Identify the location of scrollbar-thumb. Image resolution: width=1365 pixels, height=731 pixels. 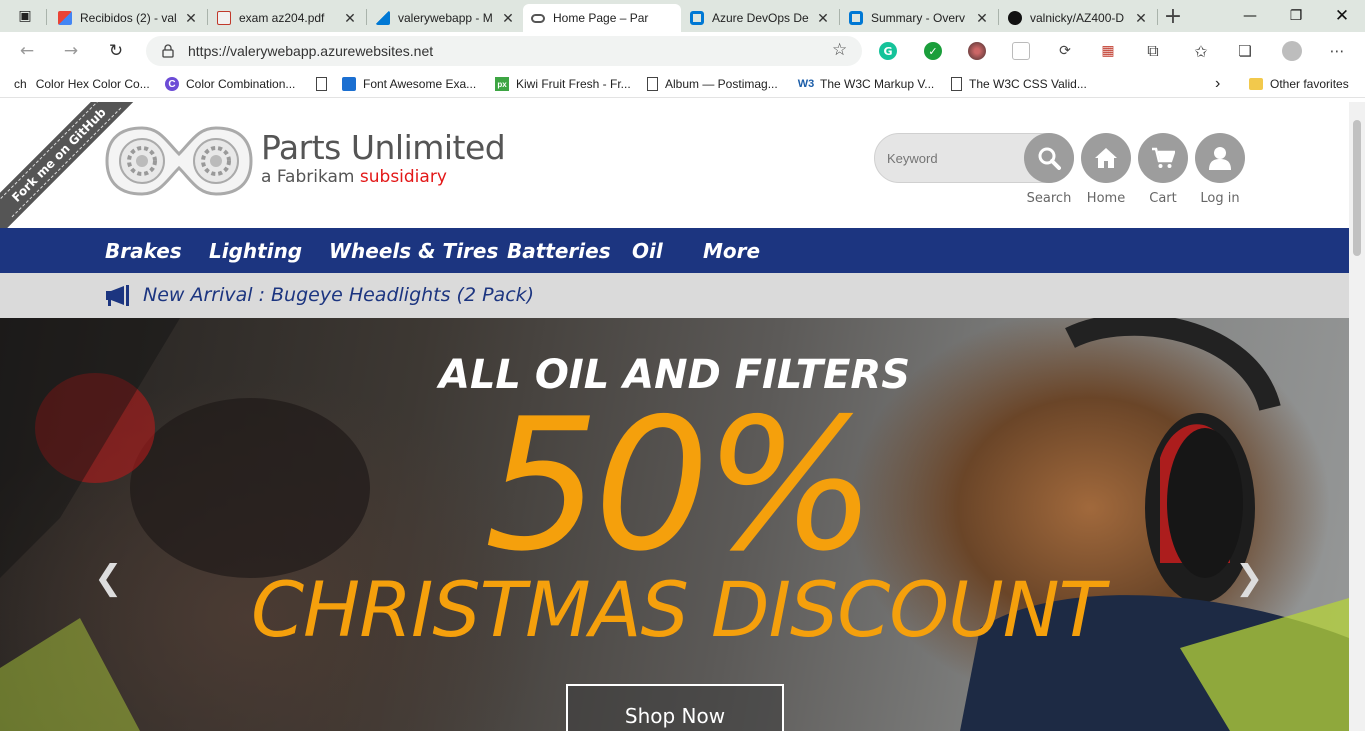
(1357, 188).